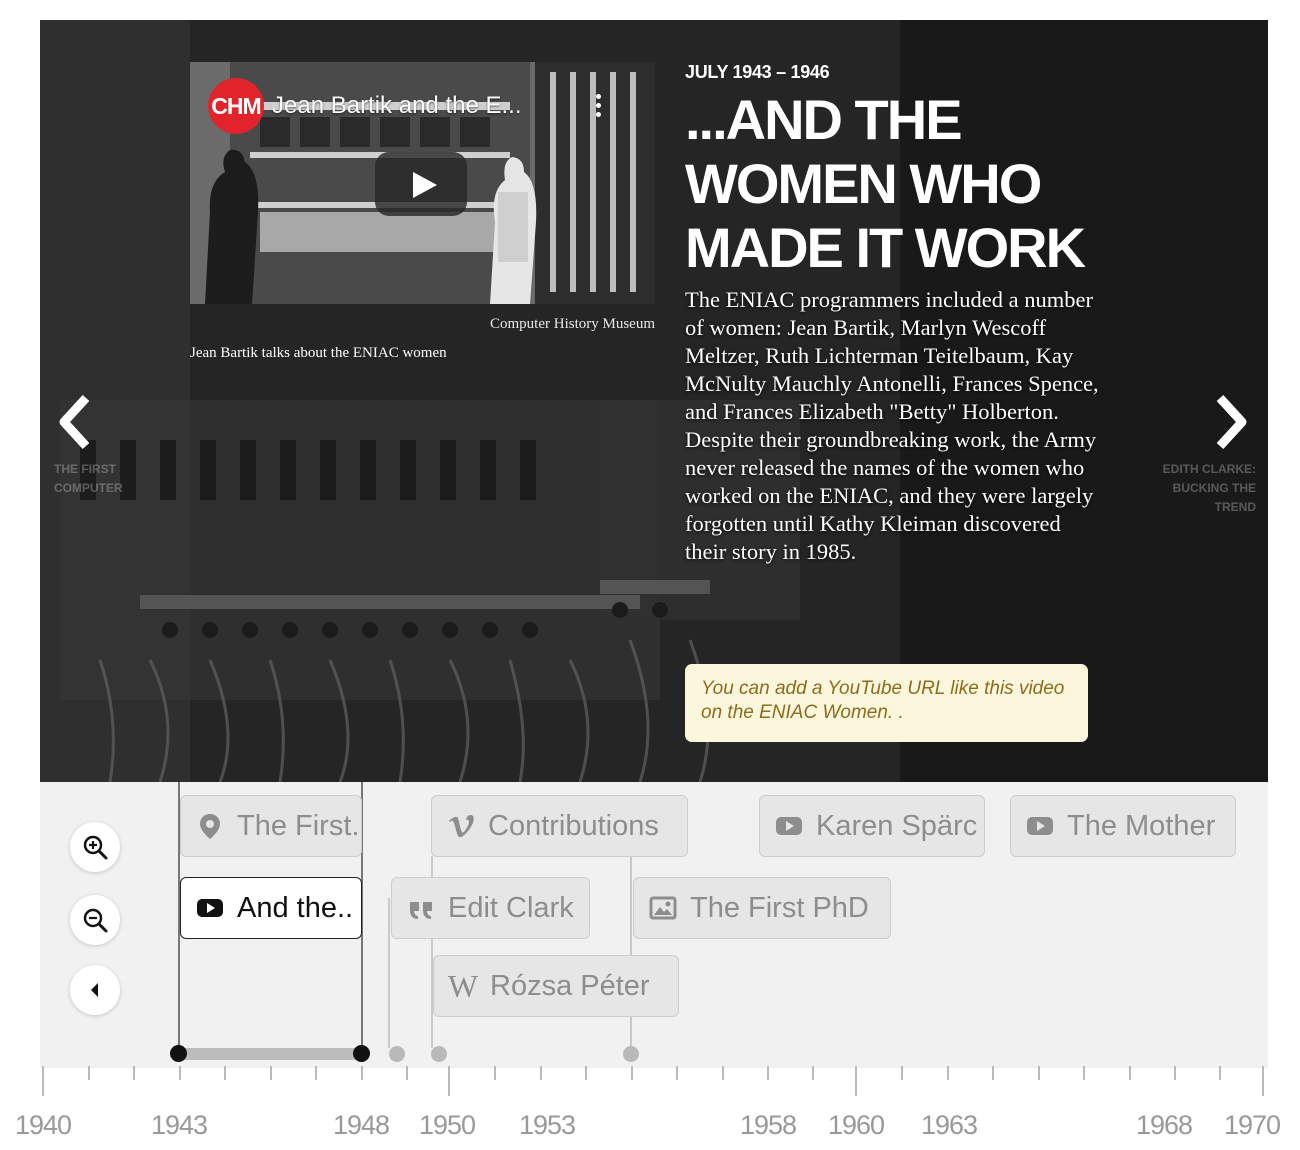  I want to click on marker-label: The First PhD, so click(779, 907).